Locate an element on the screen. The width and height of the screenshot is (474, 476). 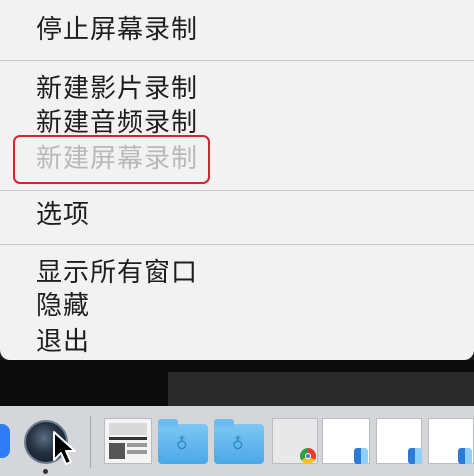
app-icon is located at coordinates (5, 441).